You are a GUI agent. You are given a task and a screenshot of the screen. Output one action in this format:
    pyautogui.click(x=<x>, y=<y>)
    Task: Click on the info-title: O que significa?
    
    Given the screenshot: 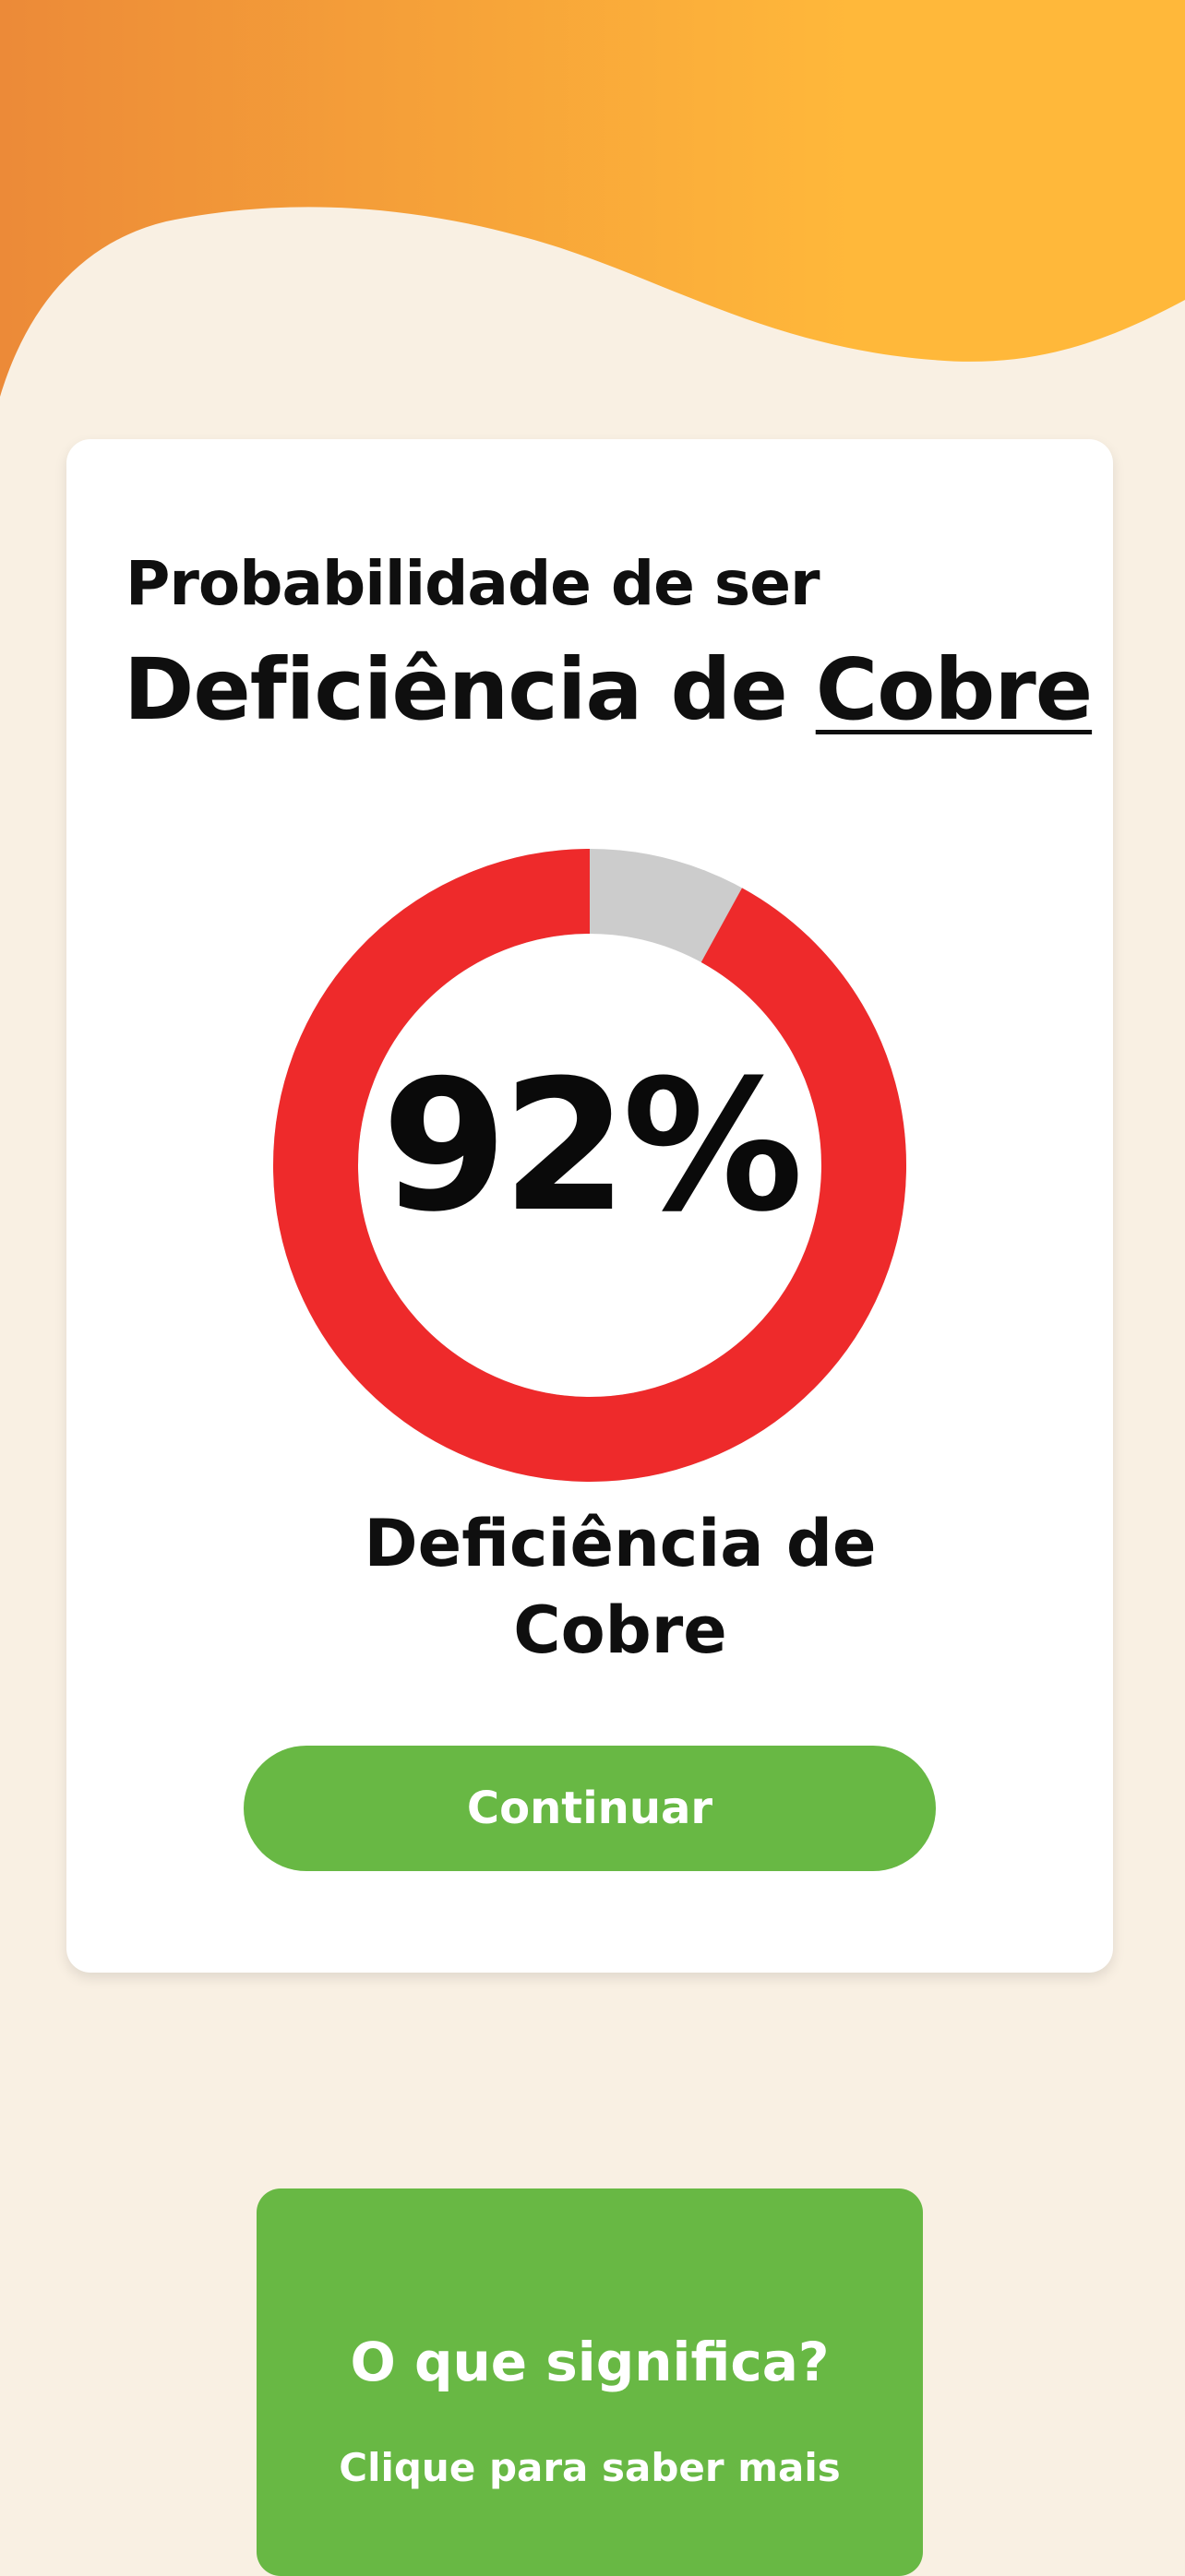 What is the action you would take?
    pyautogui.click(x=590, y=2362)
    